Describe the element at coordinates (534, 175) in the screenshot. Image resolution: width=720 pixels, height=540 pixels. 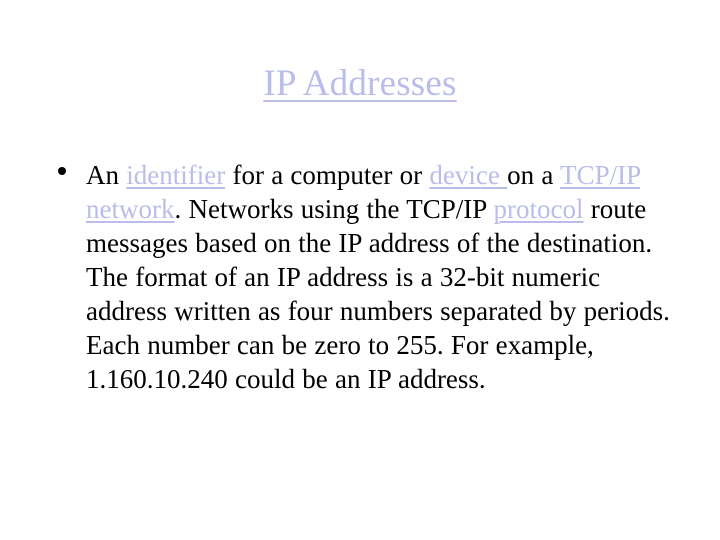
I see `body-text-run: on a` at that location.